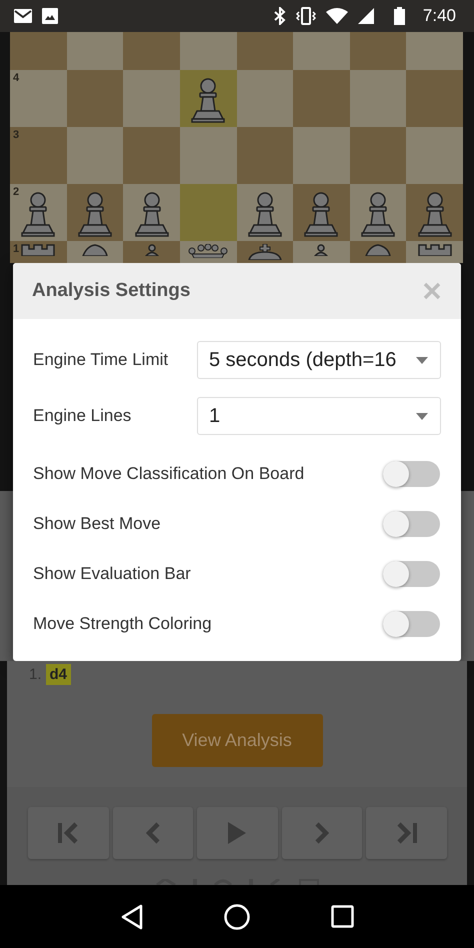 The image size is (474, 948). I want to click on setting-label: Engine Time Limit, so click(100, 360).